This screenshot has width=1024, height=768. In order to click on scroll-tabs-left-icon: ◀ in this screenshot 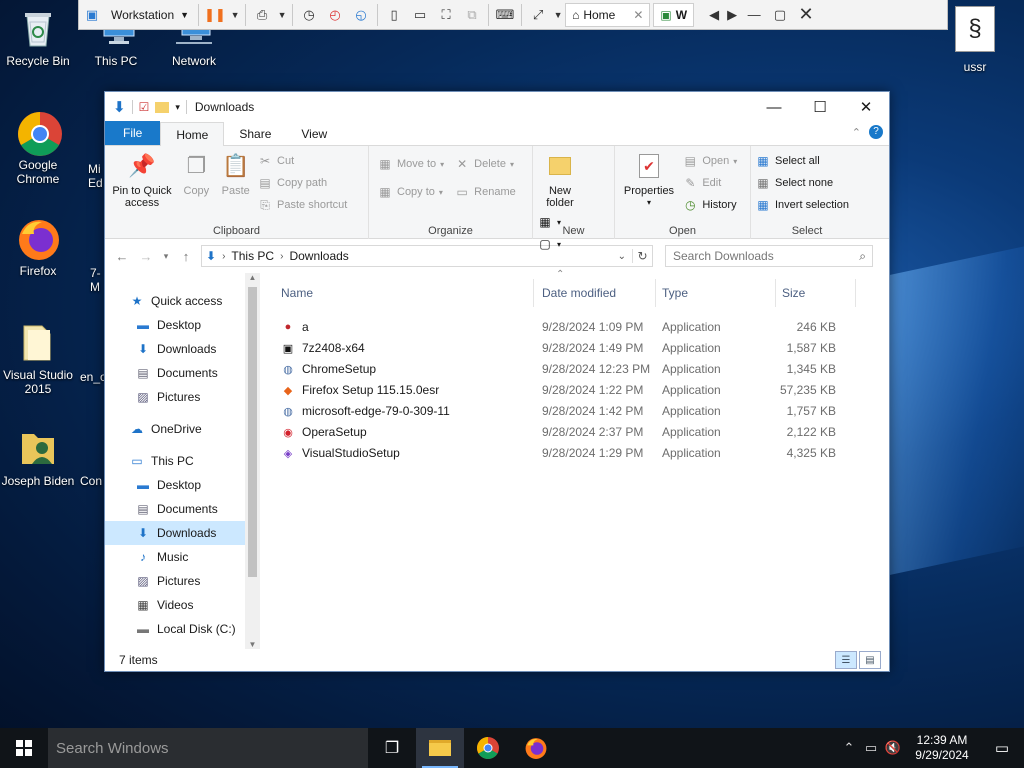, I will do `click(714, 15)`.